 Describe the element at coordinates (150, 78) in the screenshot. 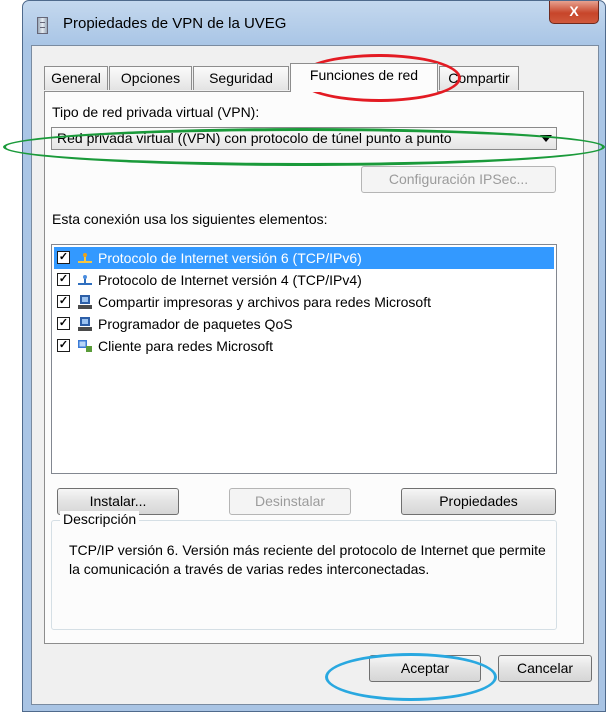

I see `tab-opciones: Opciones` at that location.